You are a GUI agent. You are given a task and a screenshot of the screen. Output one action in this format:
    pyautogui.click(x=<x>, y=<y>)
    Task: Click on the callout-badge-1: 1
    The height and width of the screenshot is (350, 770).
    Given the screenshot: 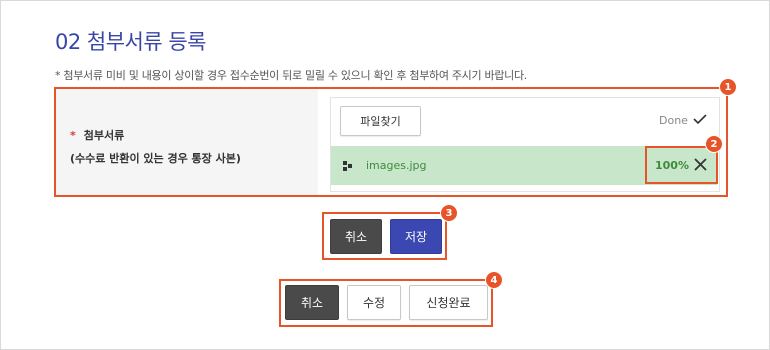 What is the action you would take?
    pyautogui.click(x=728, y=87)
    